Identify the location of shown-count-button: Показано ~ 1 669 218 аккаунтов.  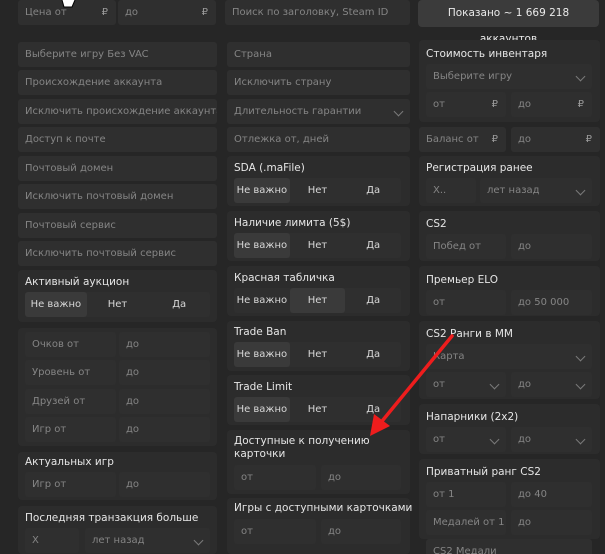
(508, 22).